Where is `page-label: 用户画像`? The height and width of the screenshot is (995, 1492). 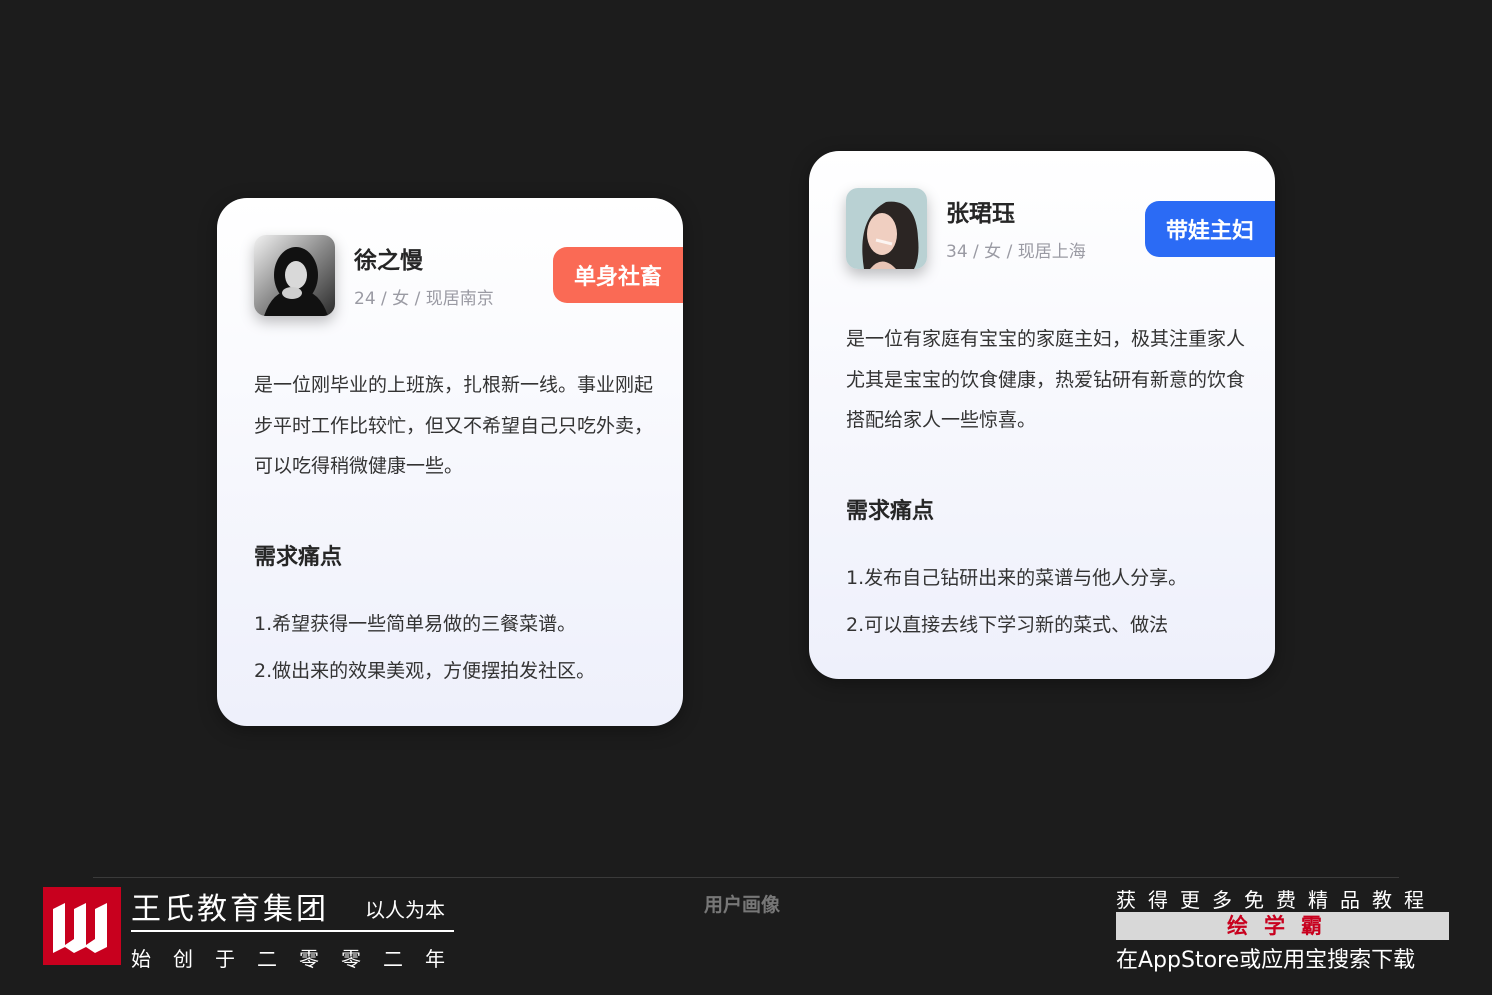 page-label: 用户画像 is located at coordinates (742, 905).